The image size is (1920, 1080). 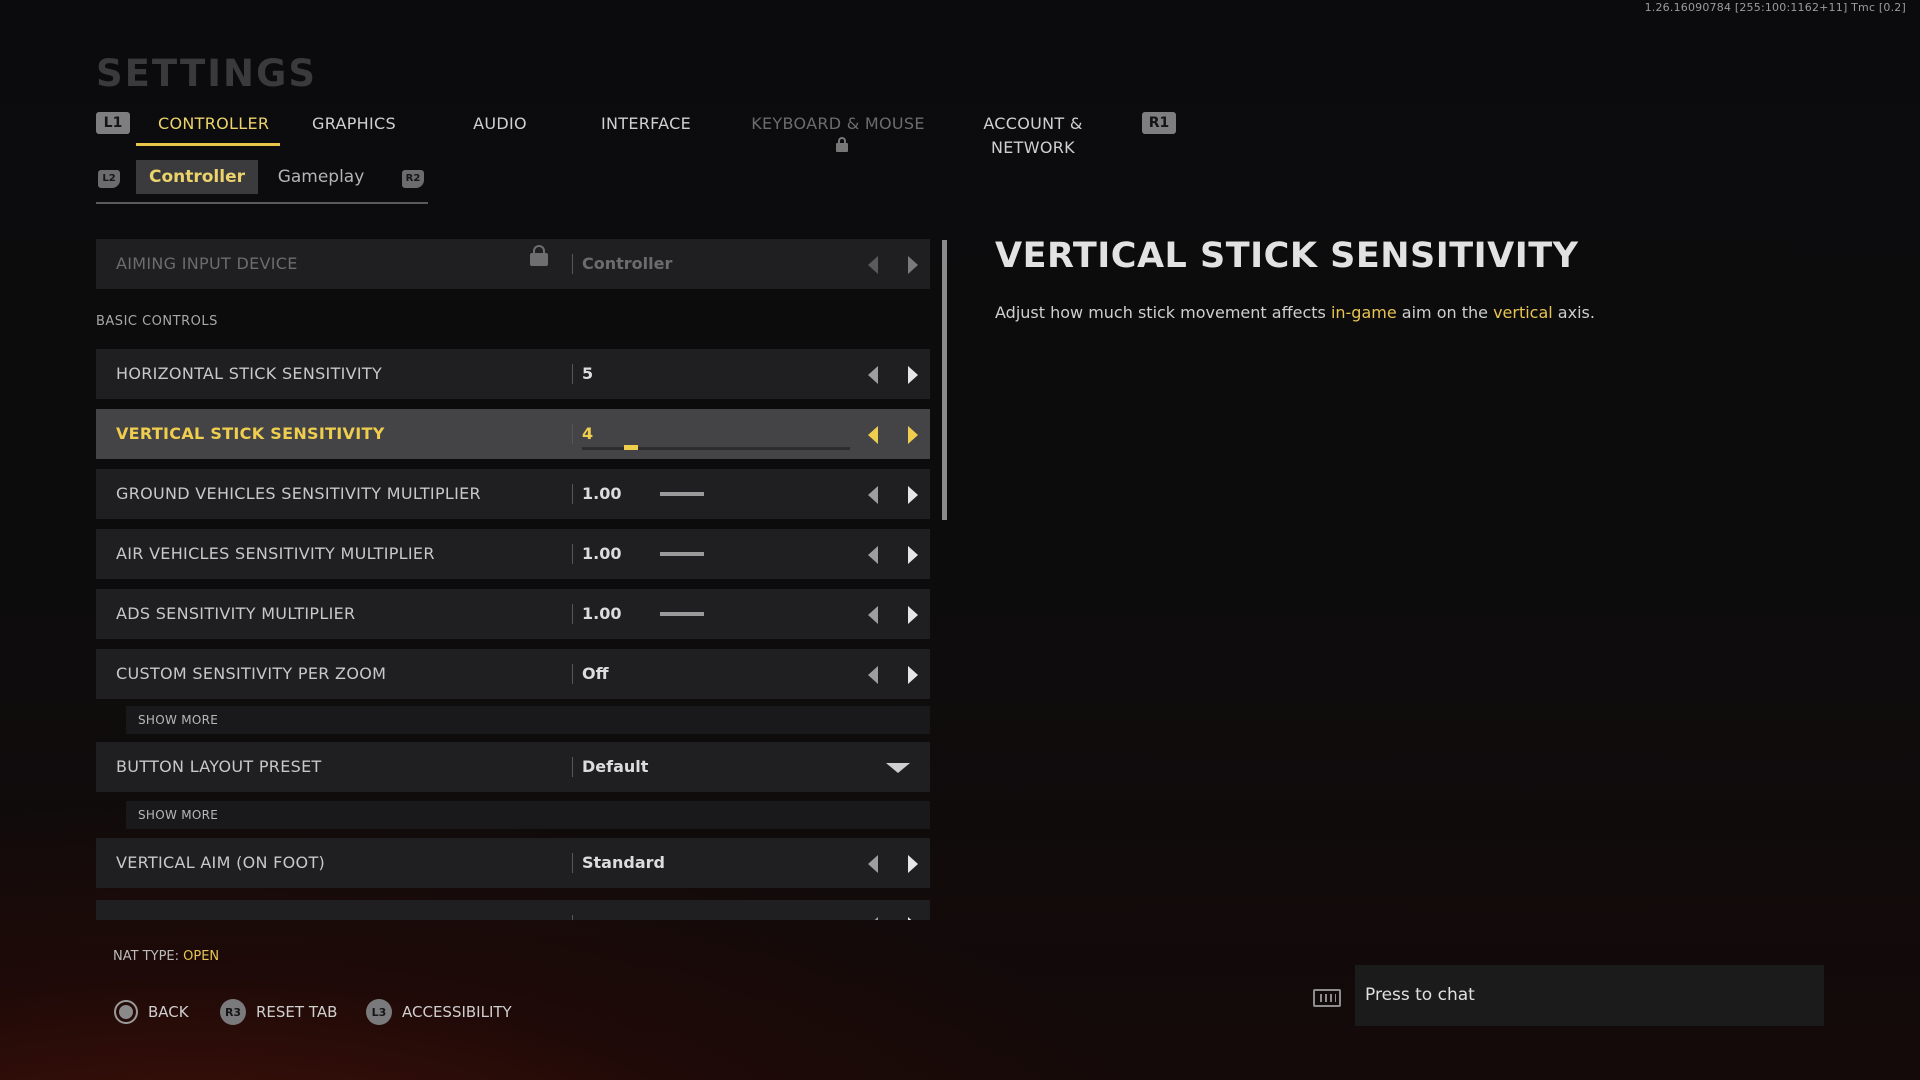 I want to click on tab-label: ACCOUNT & NETWORK, so click(x=1033, y=135).